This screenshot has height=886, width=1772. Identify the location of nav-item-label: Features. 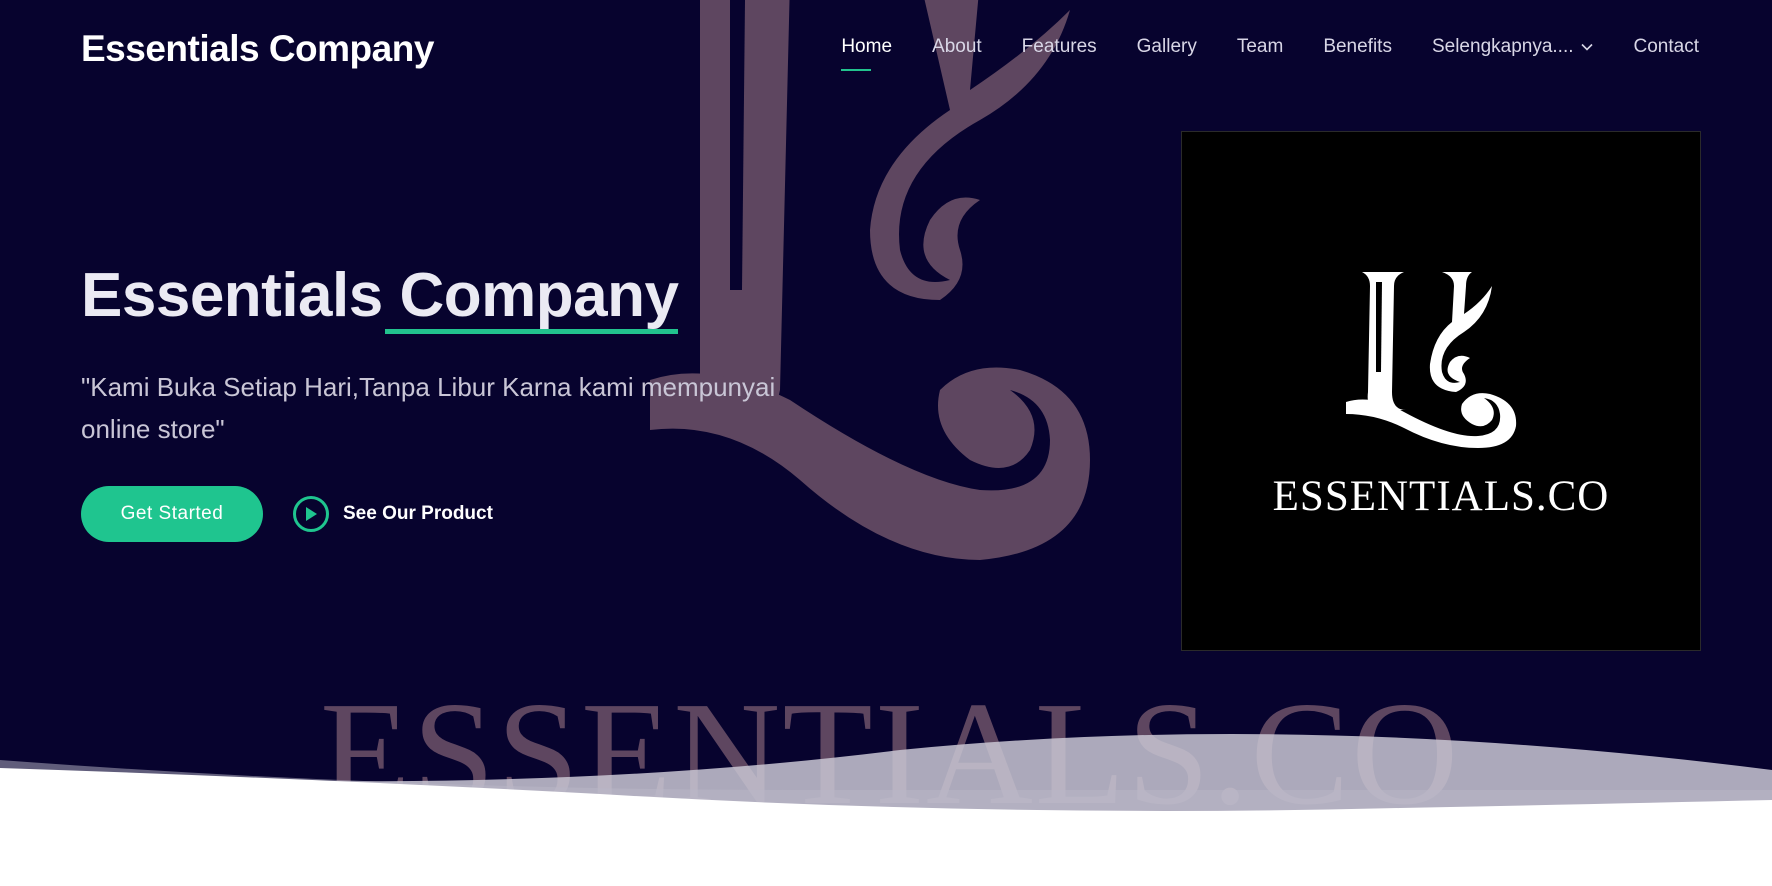
(1059, 46).